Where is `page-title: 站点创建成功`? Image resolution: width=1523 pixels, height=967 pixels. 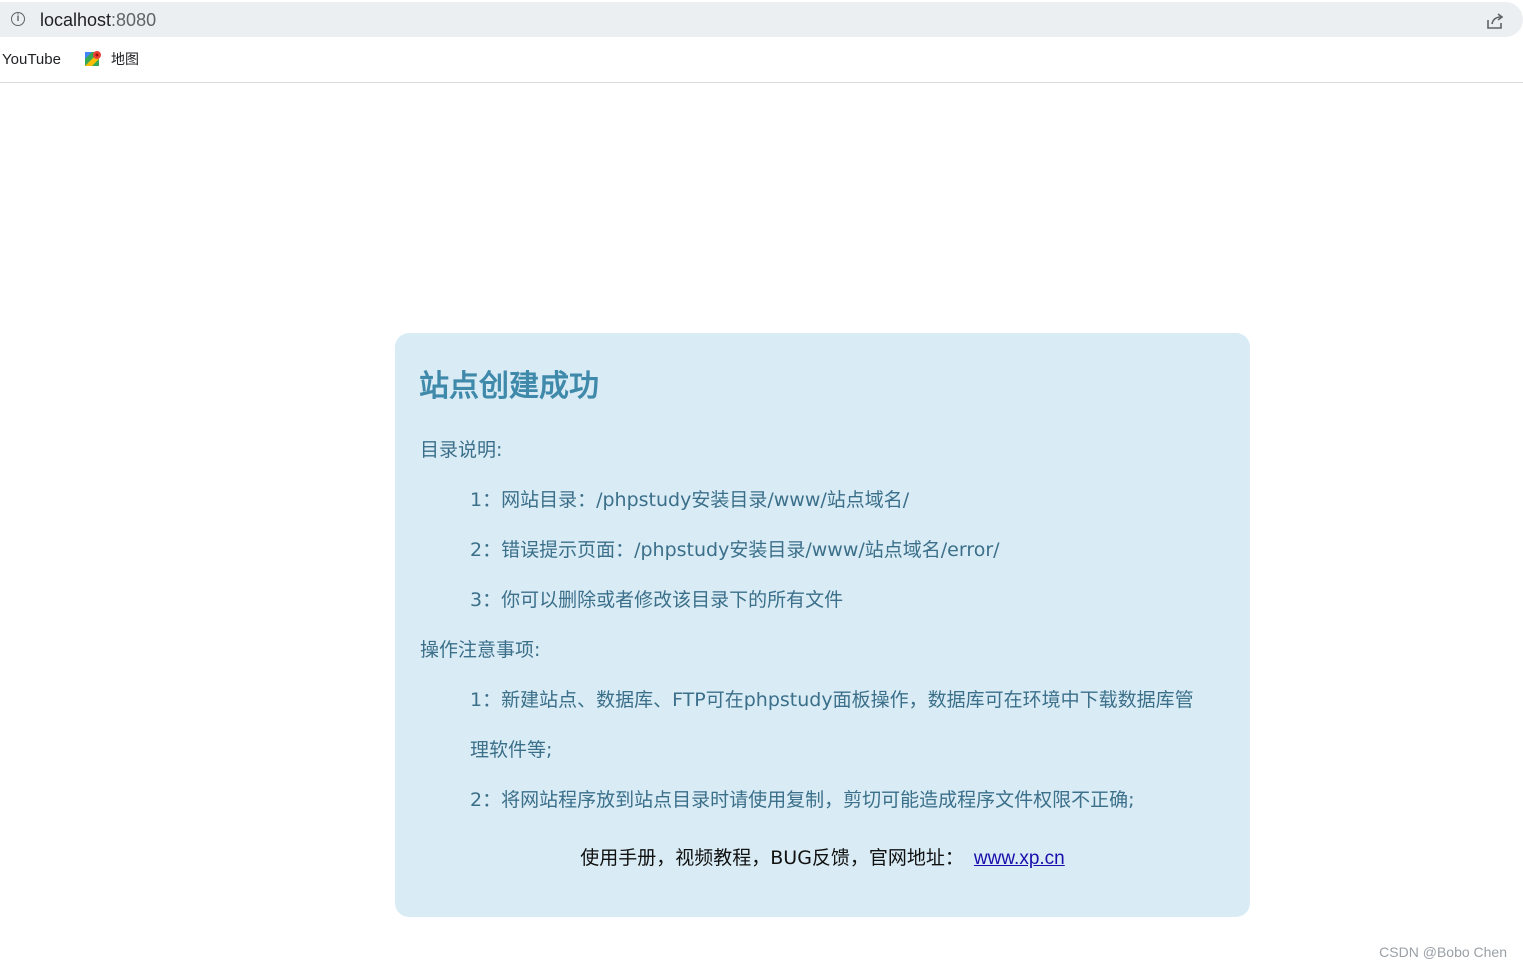
page-title: 站点创建成功 is located at coordinates (509, 386).